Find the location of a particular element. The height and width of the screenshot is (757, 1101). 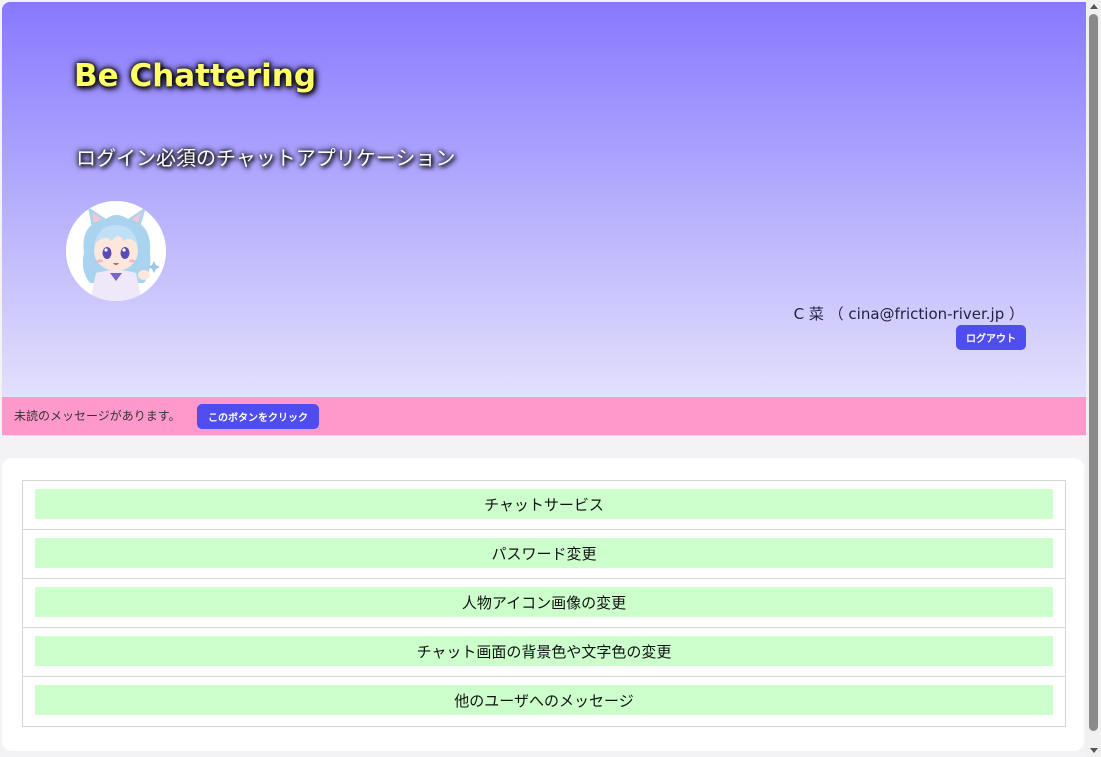

menu-row: チャット画面の背景色や文字色の変更 is located at coordinates (544, 652).